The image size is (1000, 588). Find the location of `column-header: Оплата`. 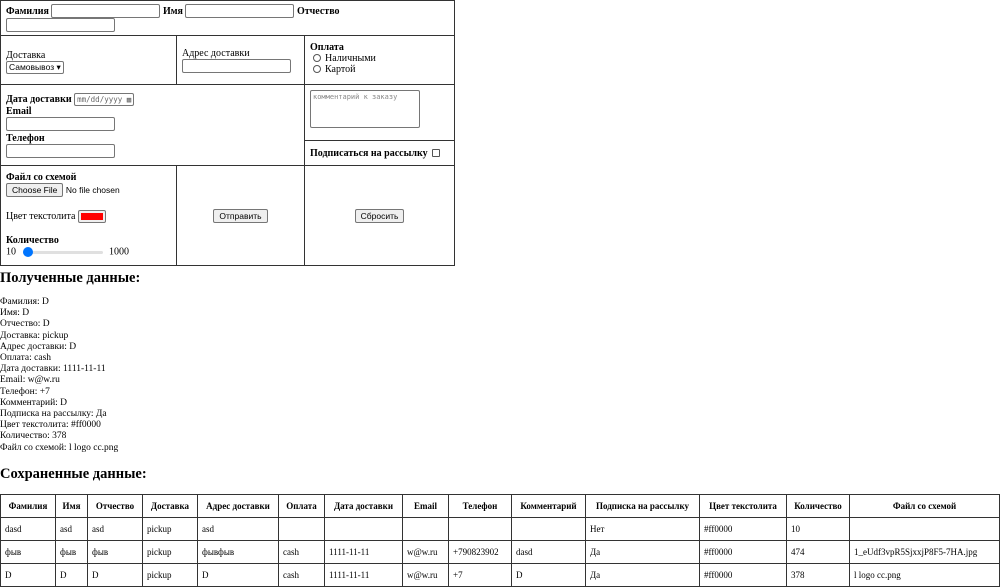

column-header: Оплата is located at coordinates (301, 506).